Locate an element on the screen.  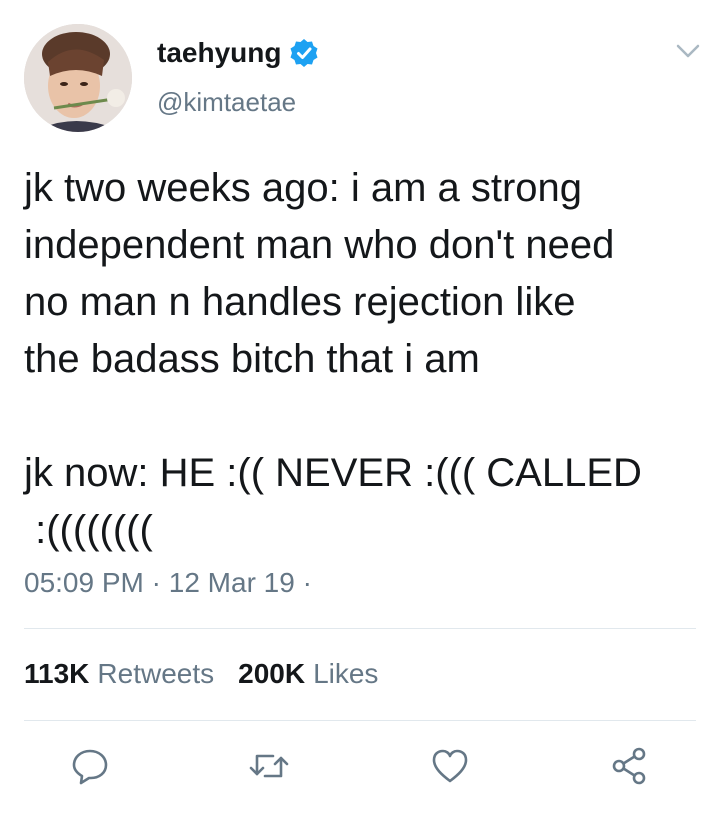
likes-stat: 200K Likes is located at coordinates (308, 674).